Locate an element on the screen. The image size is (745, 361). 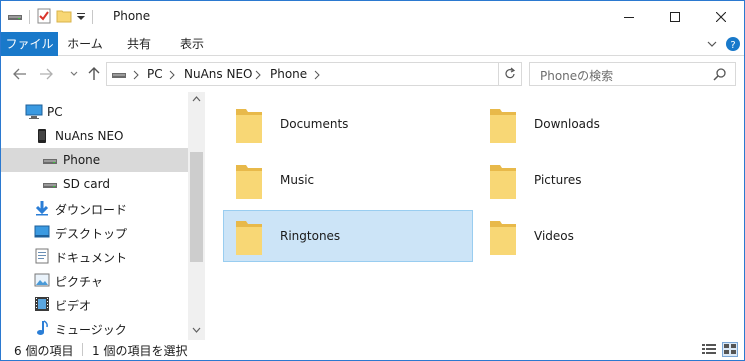
nav-item-label: ダウンロード is located at coordinates (91, 210).